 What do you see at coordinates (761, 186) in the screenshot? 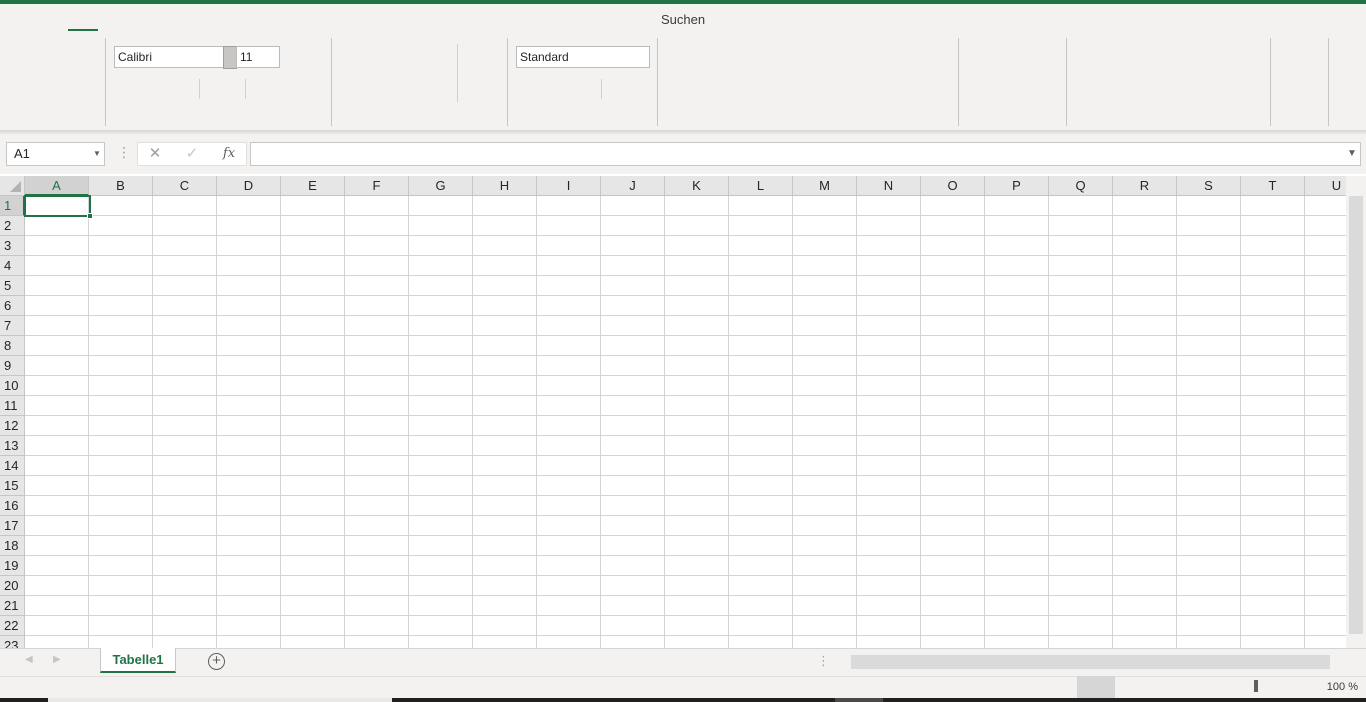
I see `column-header-l: L` at bounding box center [761, 186].